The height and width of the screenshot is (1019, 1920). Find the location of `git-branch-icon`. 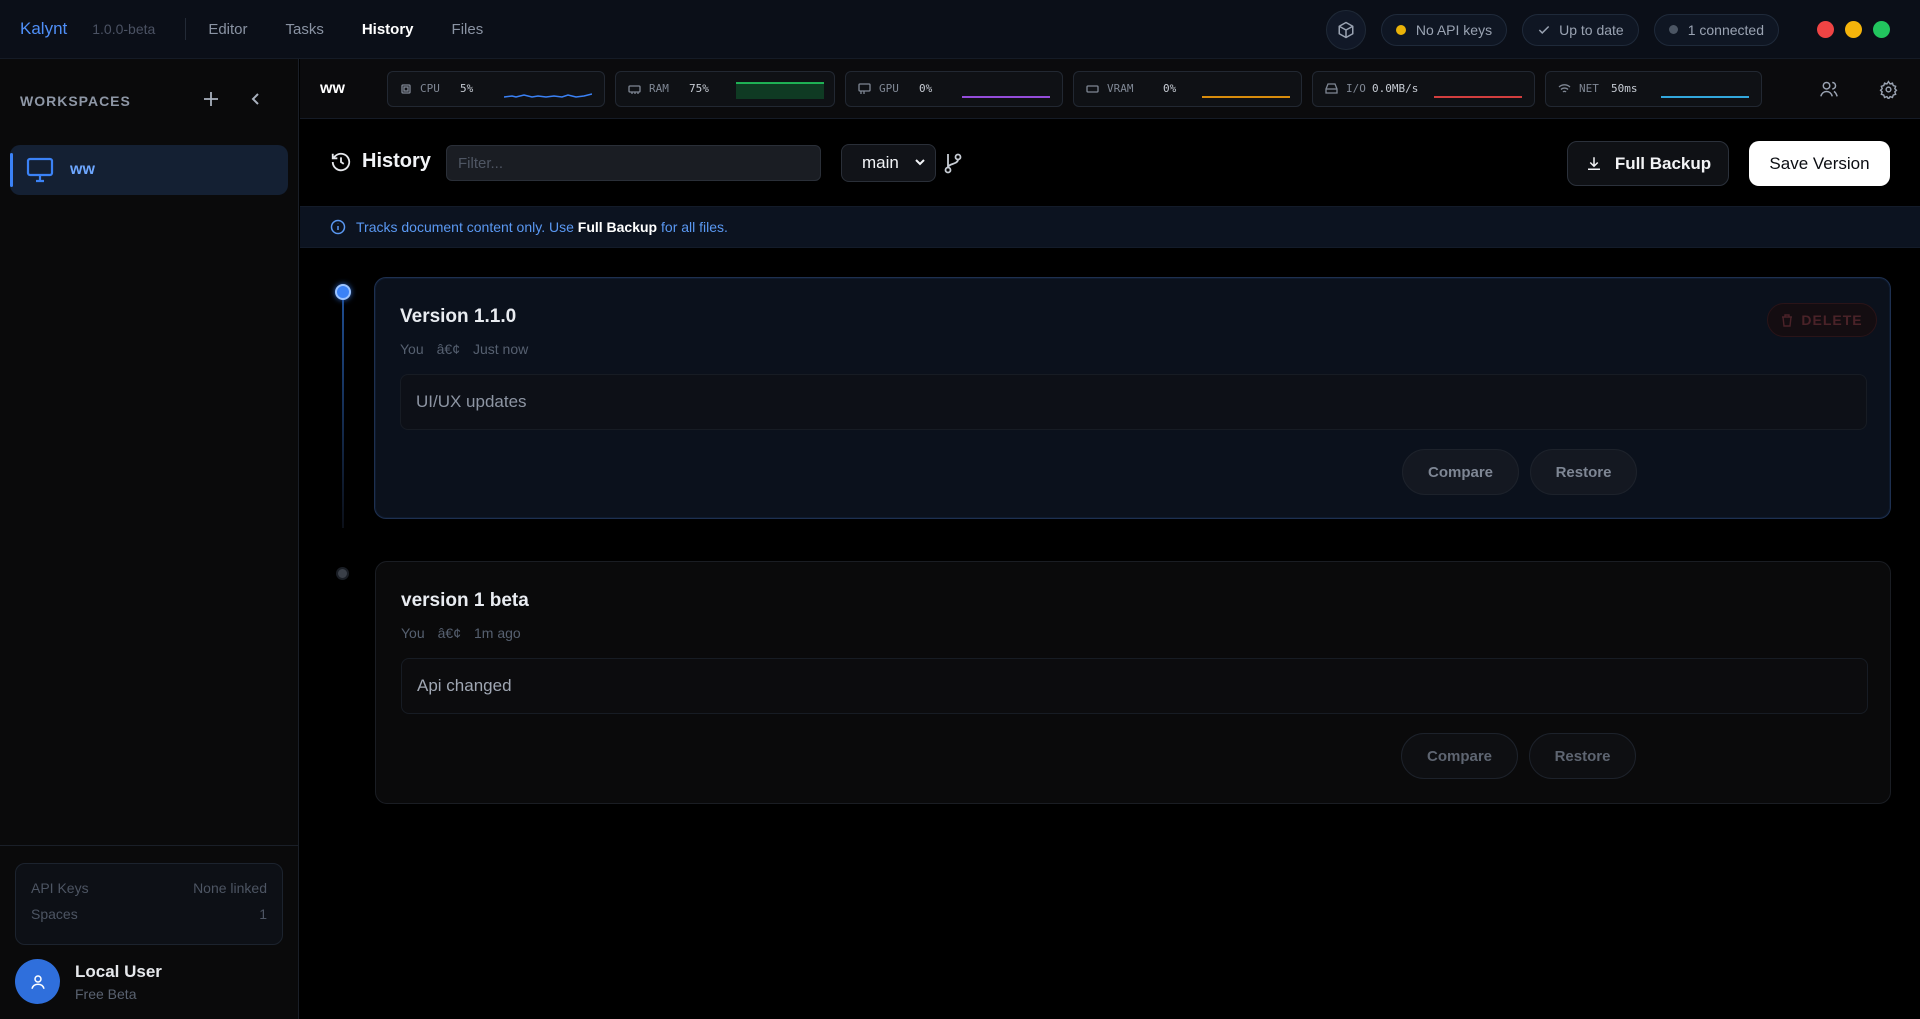

git-branch-icon is located at coordinates (953, 163).